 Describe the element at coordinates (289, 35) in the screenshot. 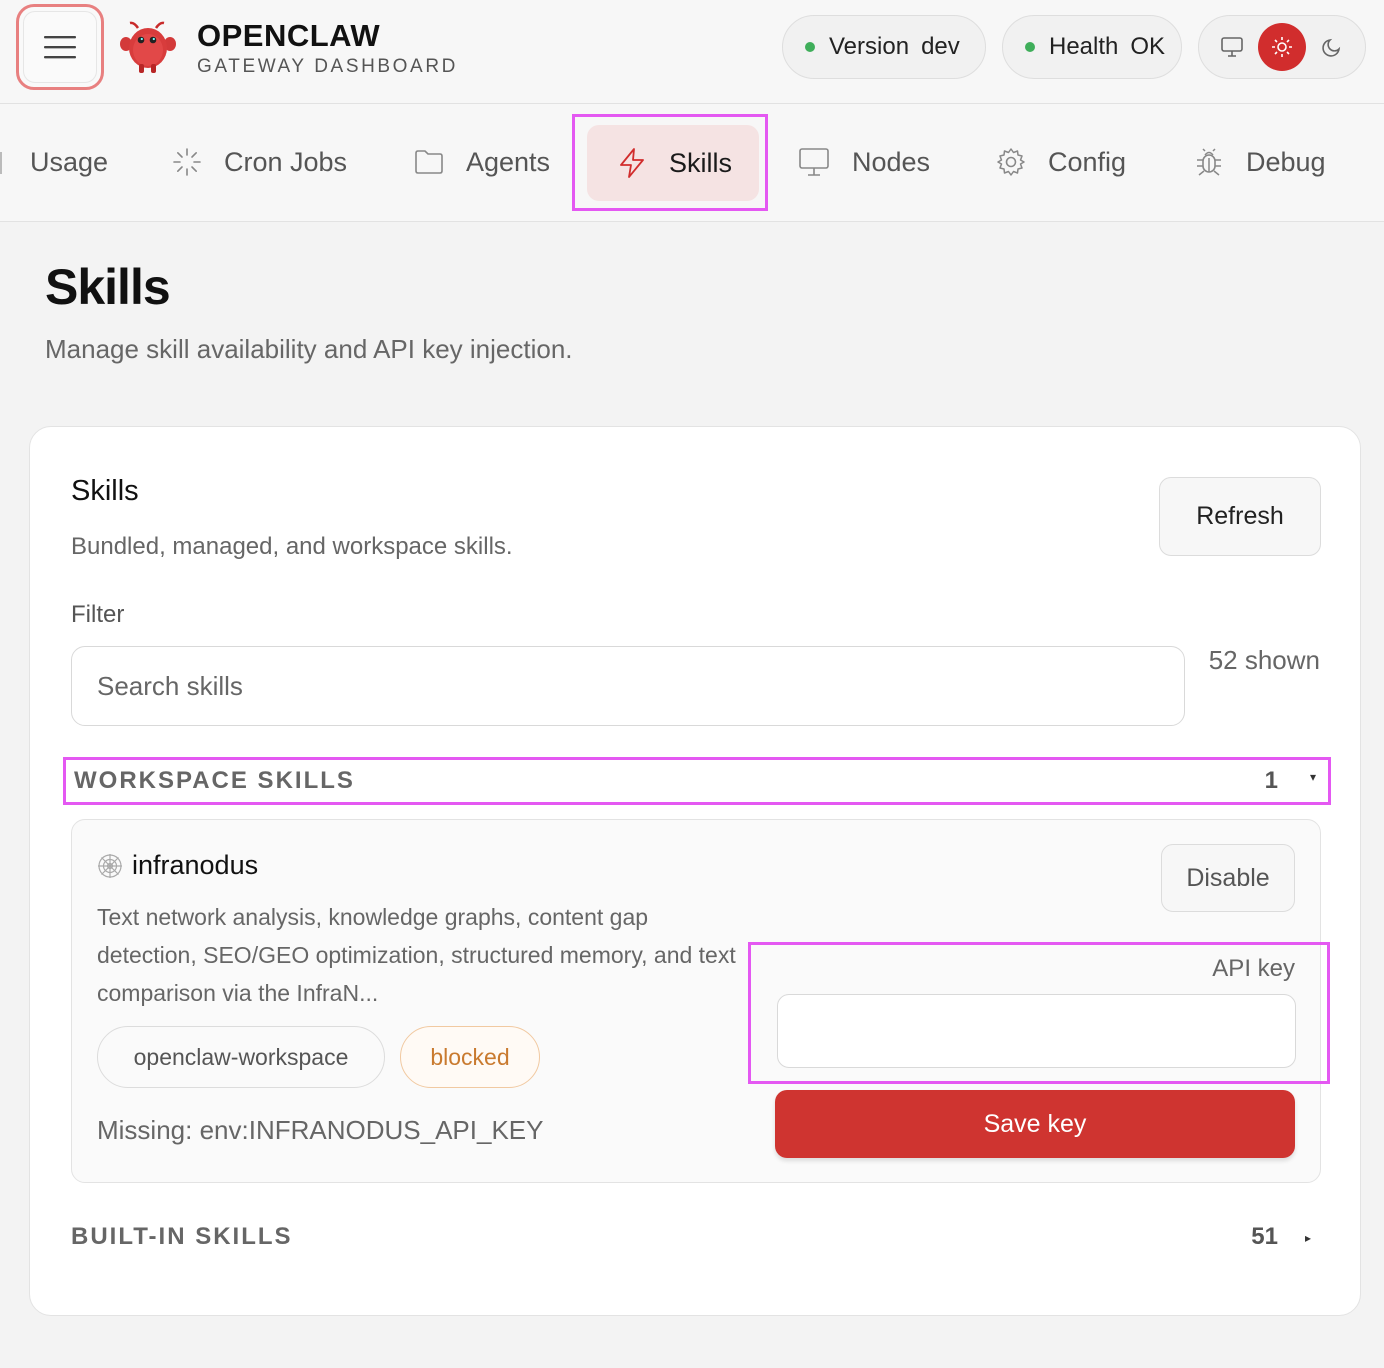

I see `brand-title: OPENCLAW` at that location.